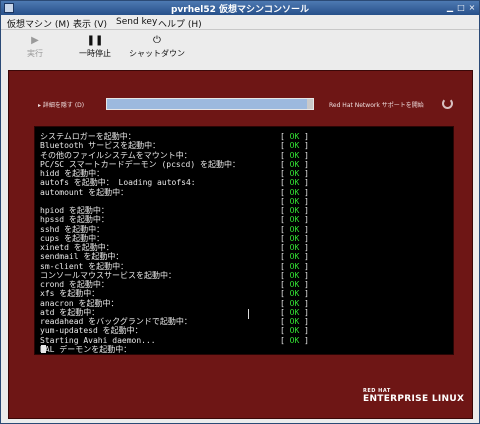 The width and height of the screenshot is (480, 424). I want to click on window-title: pvrhel52 仮想マシンコンソール, so click(239, 10).